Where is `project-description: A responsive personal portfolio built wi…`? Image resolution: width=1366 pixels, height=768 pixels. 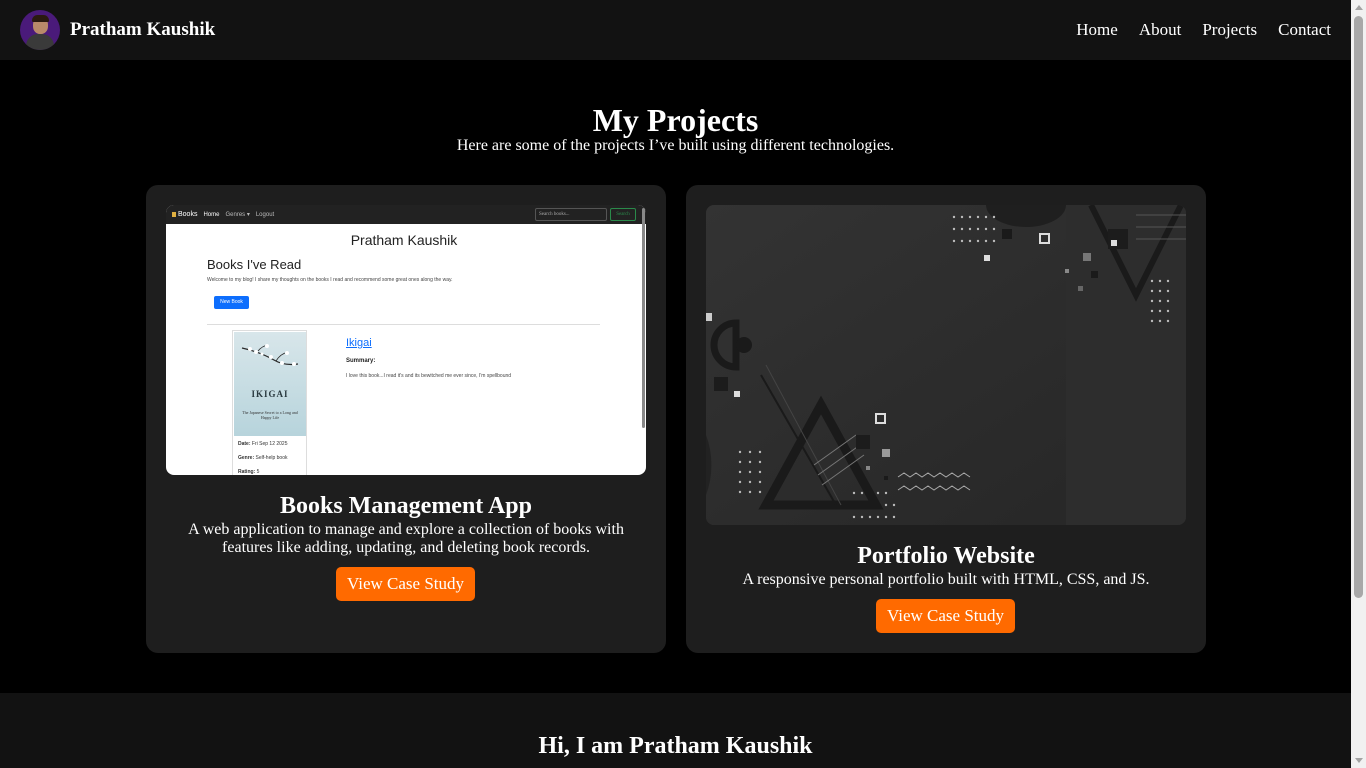
project-description: A responsive personal portfolio built wi… is located at coordinates (946, 579).